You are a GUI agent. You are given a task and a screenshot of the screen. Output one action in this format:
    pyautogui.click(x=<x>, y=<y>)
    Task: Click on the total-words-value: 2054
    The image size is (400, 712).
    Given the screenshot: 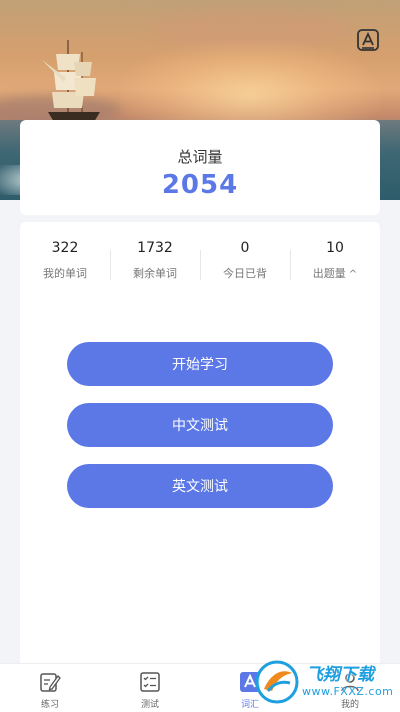 What is the action you would take?
    pyautogui.click(x=200, y=185)
    